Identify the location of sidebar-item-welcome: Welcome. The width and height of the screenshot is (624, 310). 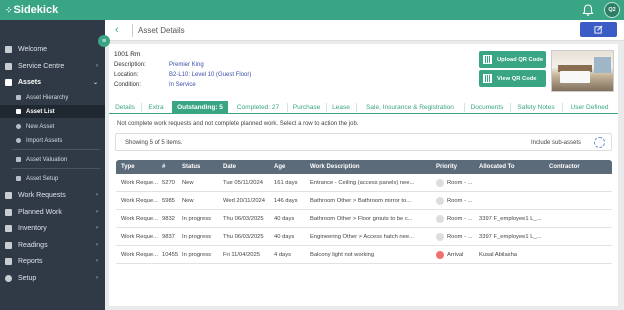
(52, 49).